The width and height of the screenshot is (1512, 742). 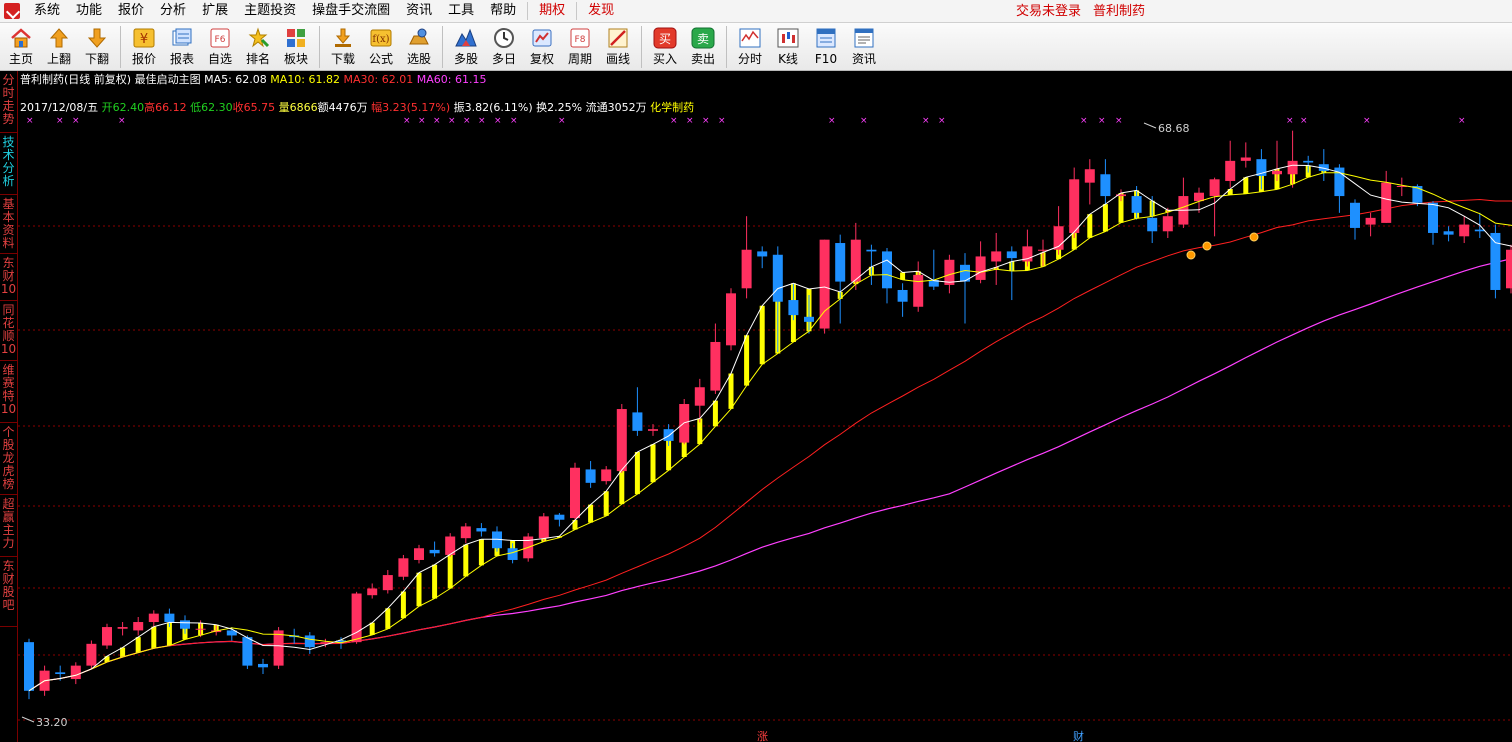 What do you see at coordinates (97, 46) in the screenshot?
I see `toolbar-button-arrow-down: 下翻` at bounding box center [97, 46].